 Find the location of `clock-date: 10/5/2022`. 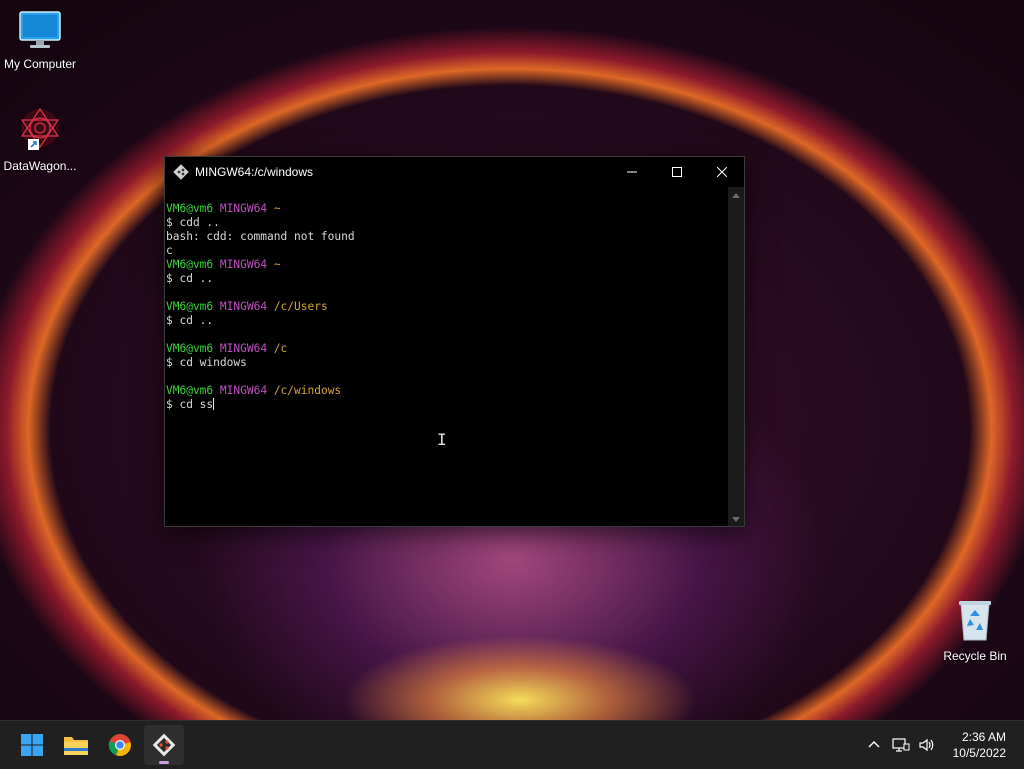

clock-date: 10/5/2022 is located at coordinates (979, 753).